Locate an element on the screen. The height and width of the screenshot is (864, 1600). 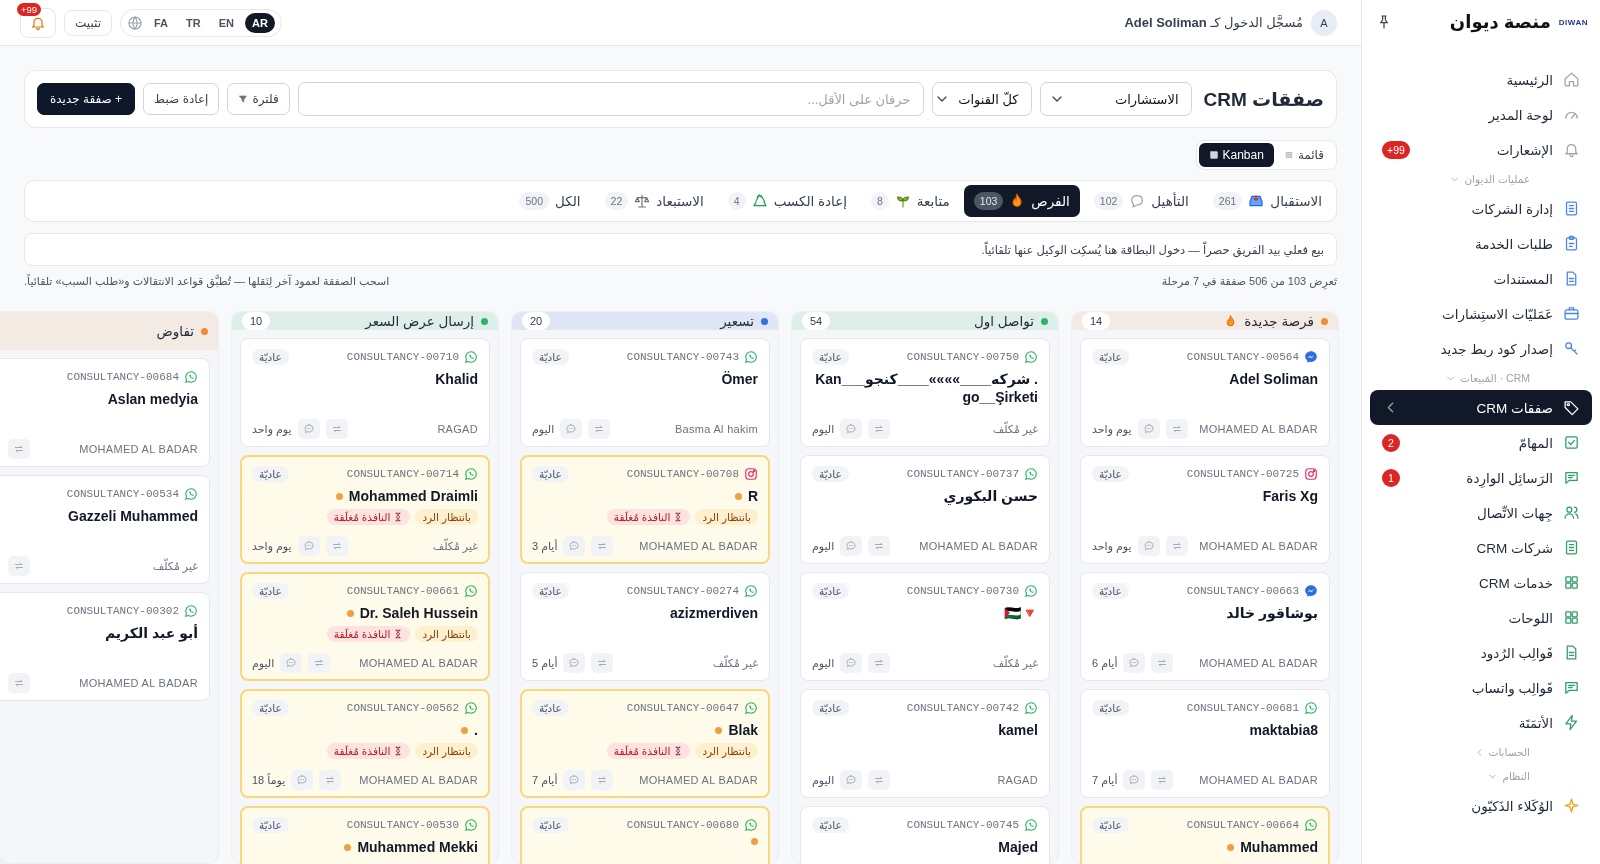
language-option: AR is located at coordinates (260, 22).